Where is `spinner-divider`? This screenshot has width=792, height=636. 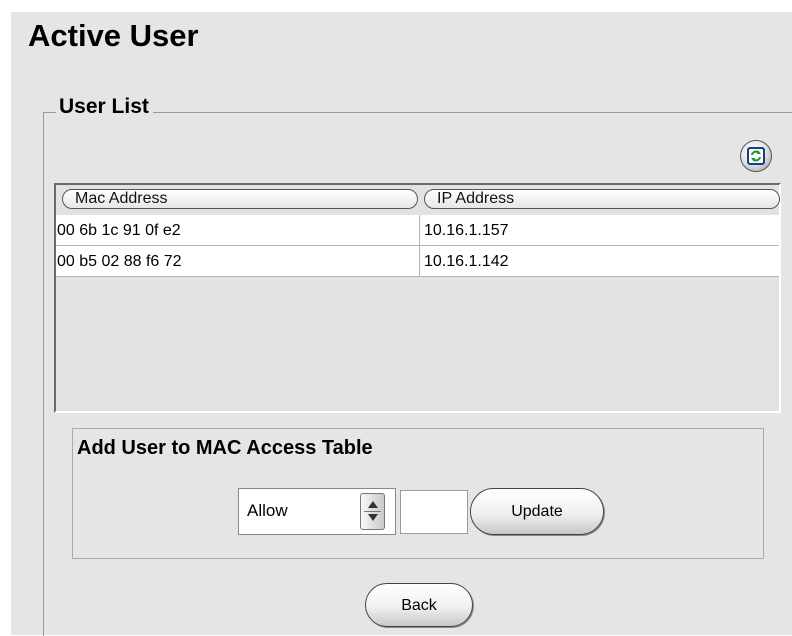
spinner-divider is located at coordinates (372, 511).